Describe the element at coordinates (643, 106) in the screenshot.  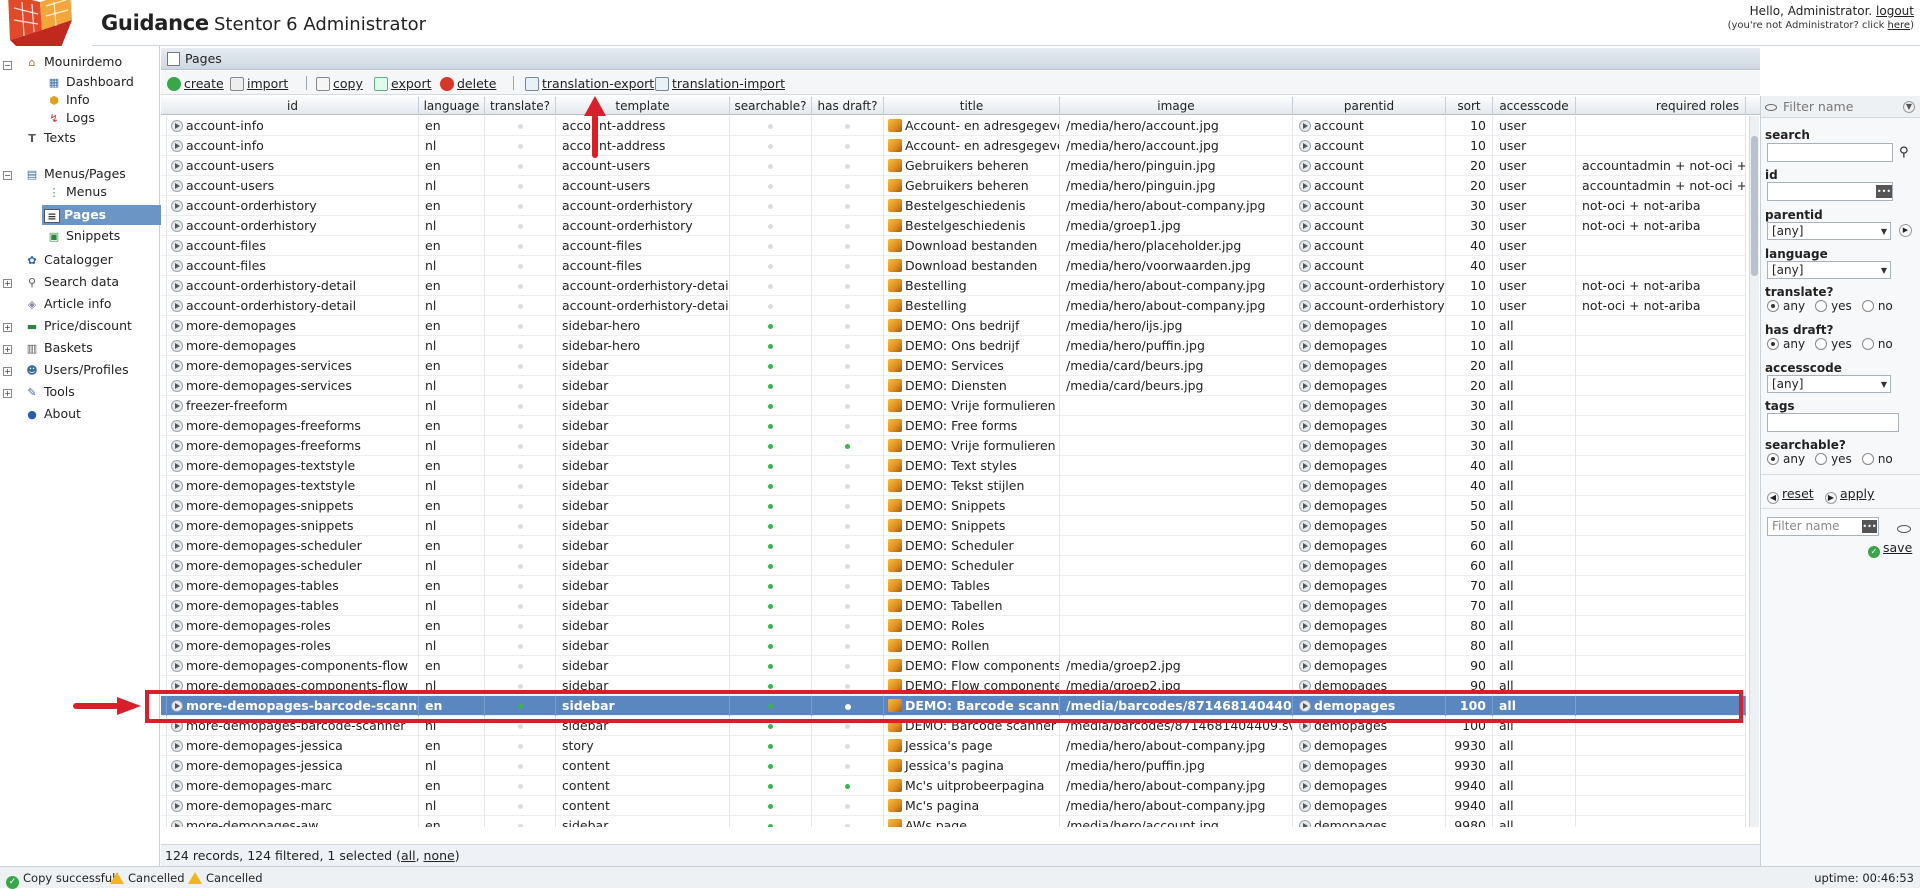
I see `column-header-template: template` at that location.